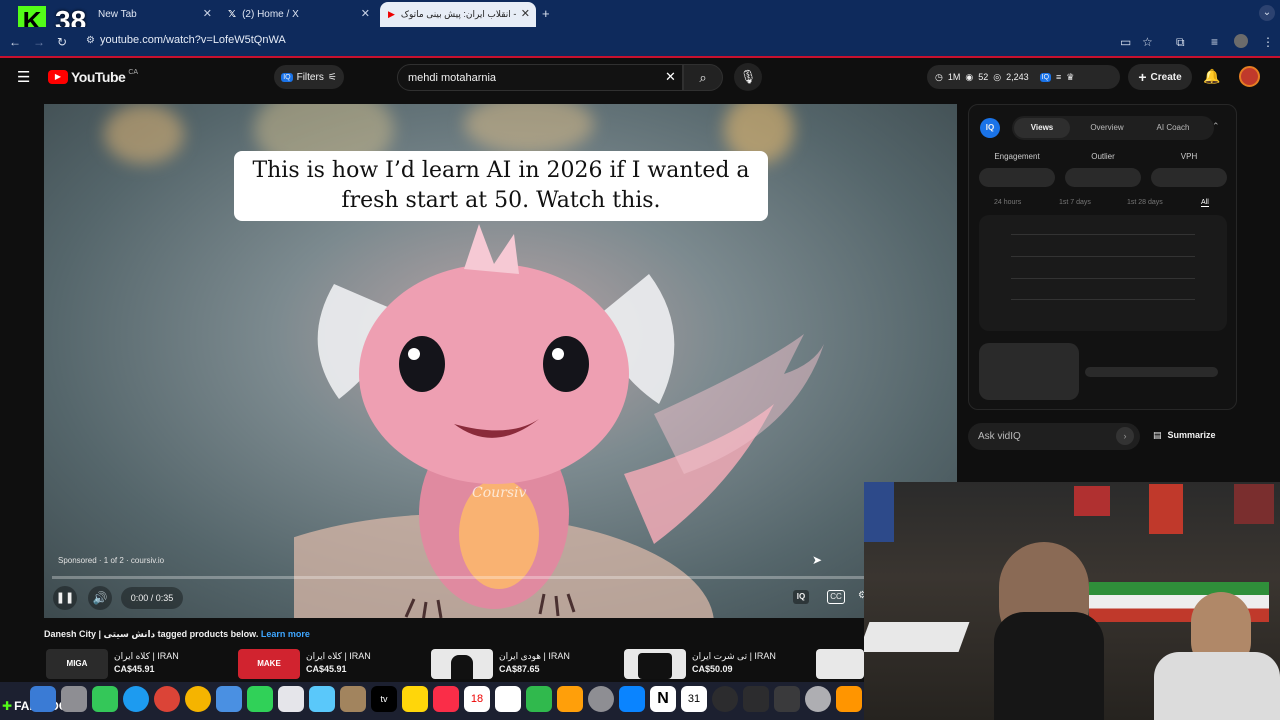  Describe the element at coordinates (90, 40) in the screenshot. I see `site-info-icon: ⚙` at that location.